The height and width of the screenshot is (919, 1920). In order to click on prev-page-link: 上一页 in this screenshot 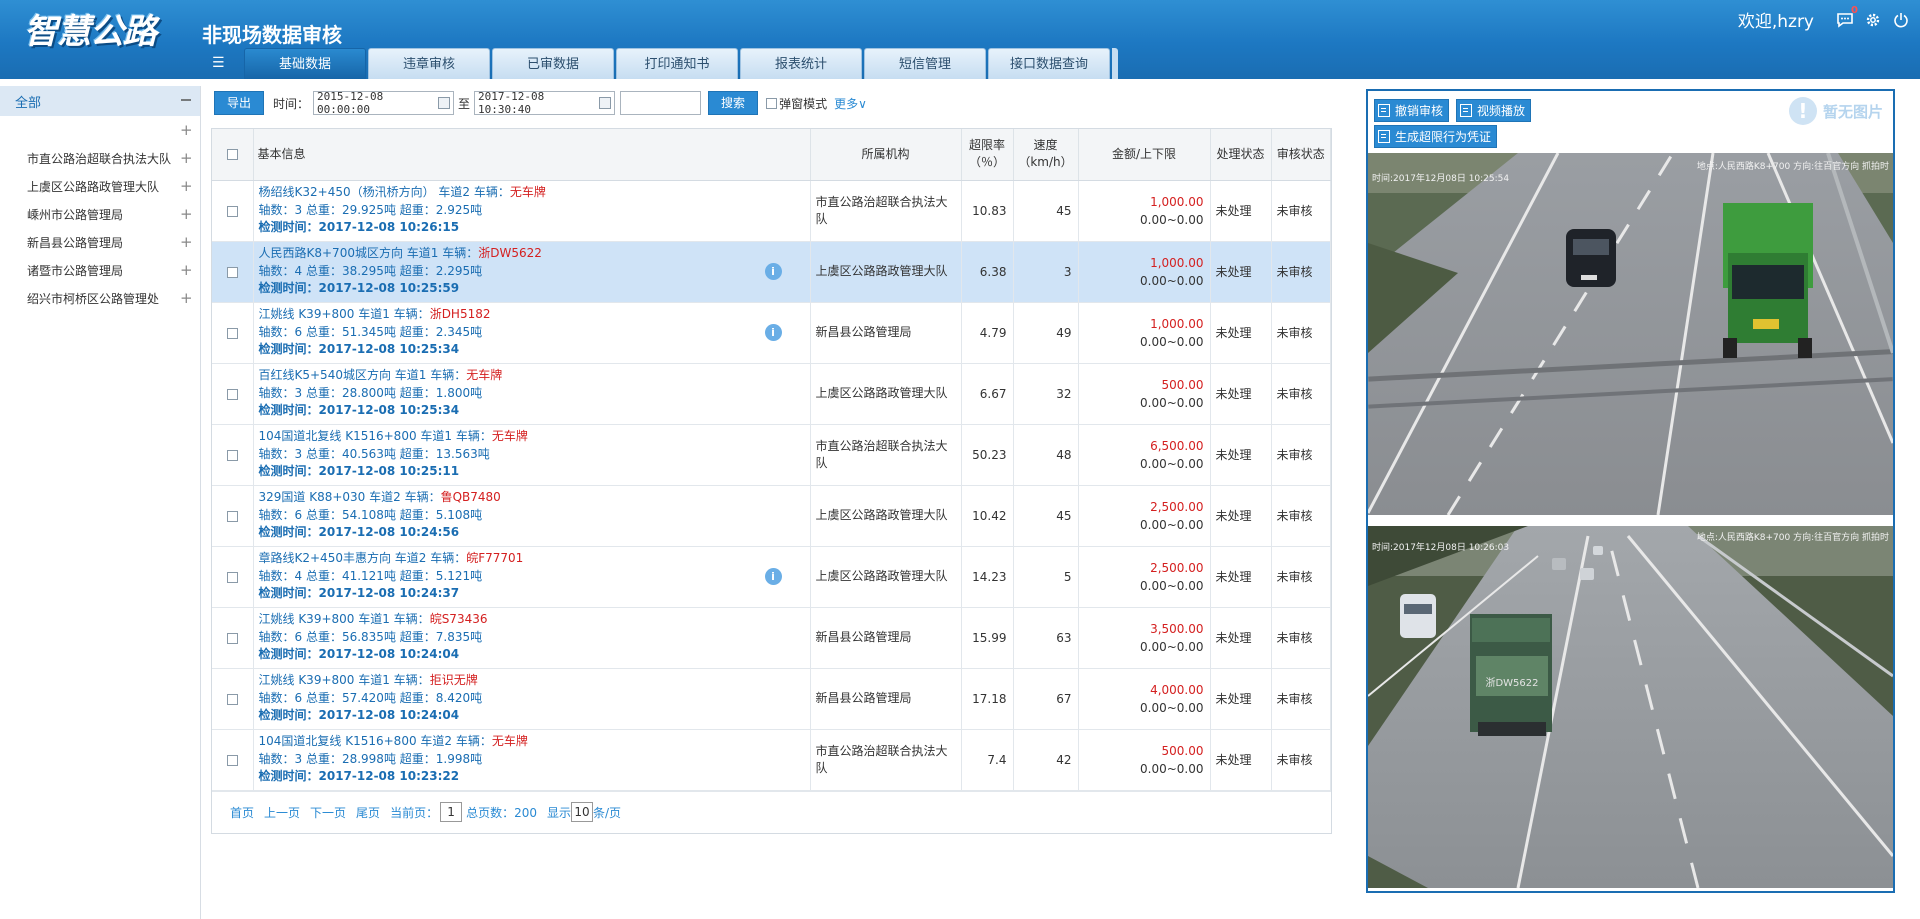, I will do `click(282, 812)`.